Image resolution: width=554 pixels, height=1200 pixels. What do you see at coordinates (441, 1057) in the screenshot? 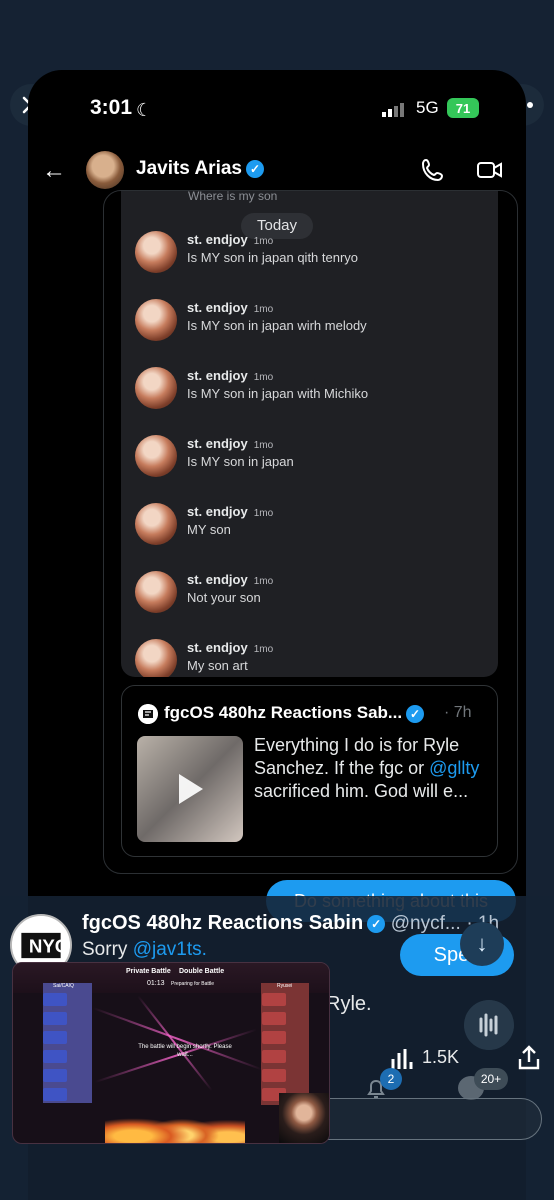
I see `views-count: 1.5K` at bounding box center [441, 1057].